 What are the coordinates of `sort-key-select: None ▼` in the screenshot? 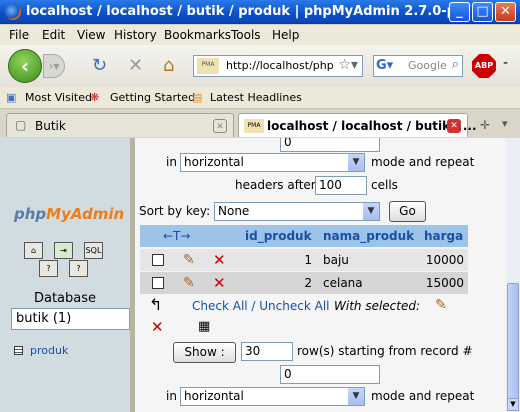 It's located at (297, 211).